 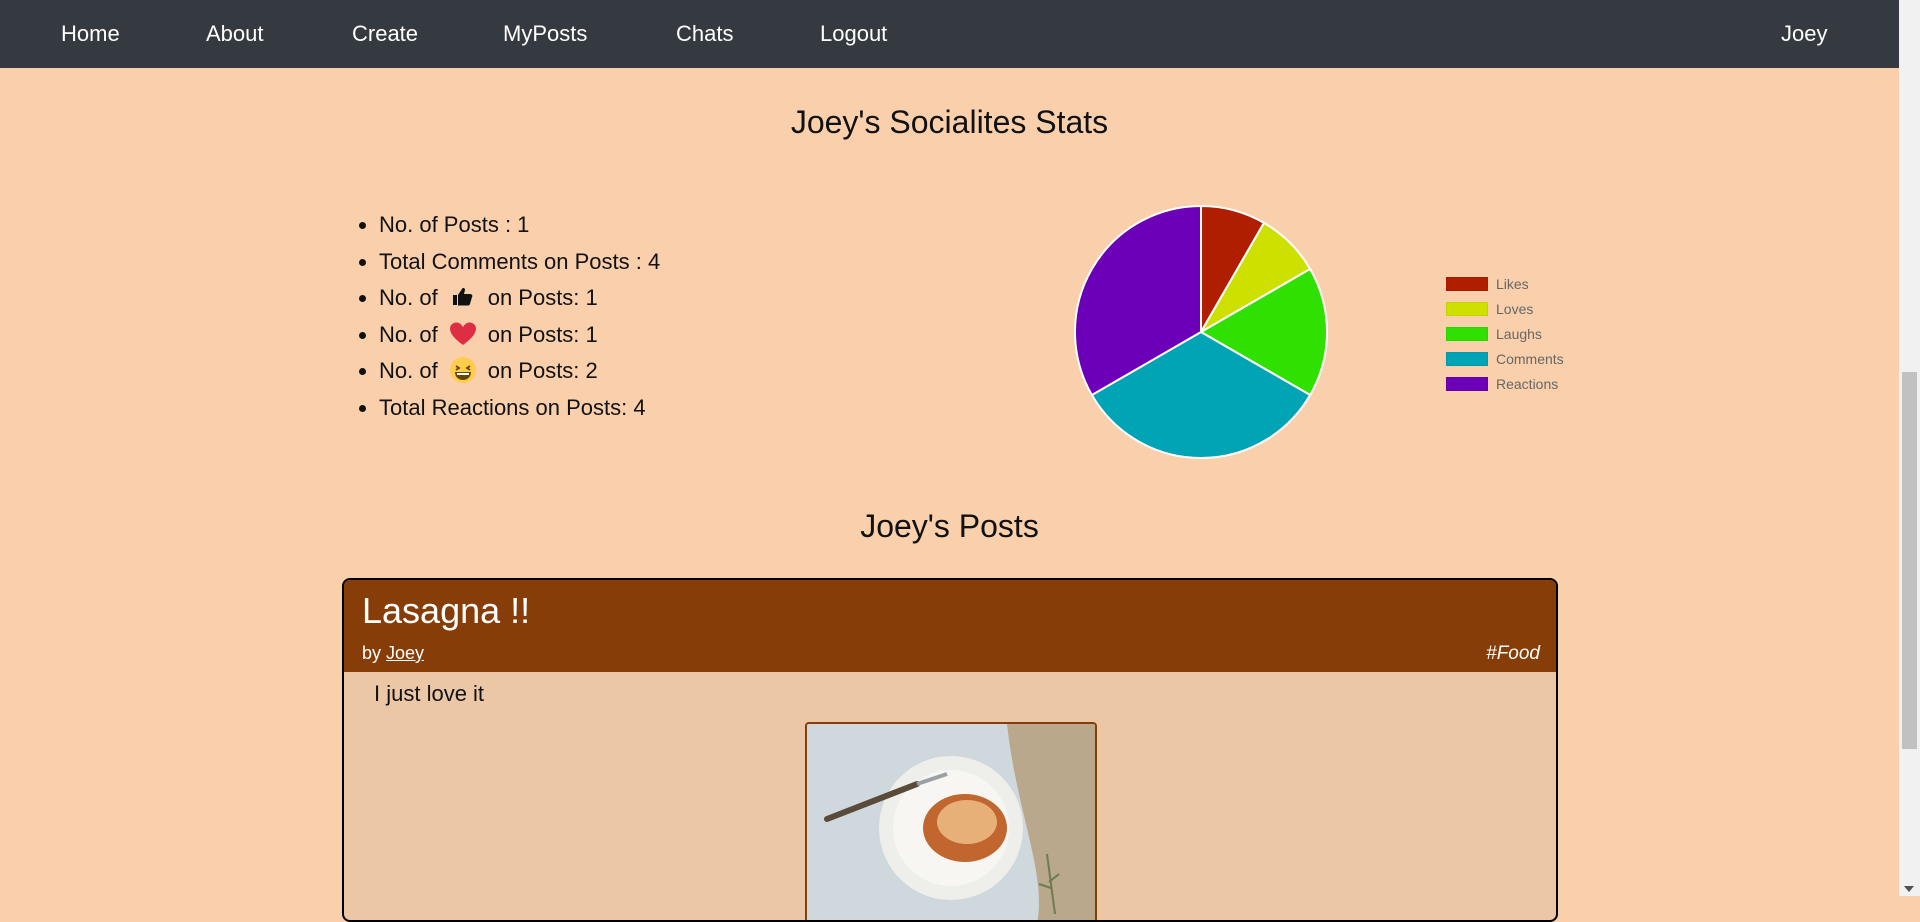 What do you see at coordinates (542, 370) in the screenshot?
I see `stats-laughs-suffix: on Posts: 2` at bounding box center [542, 370].